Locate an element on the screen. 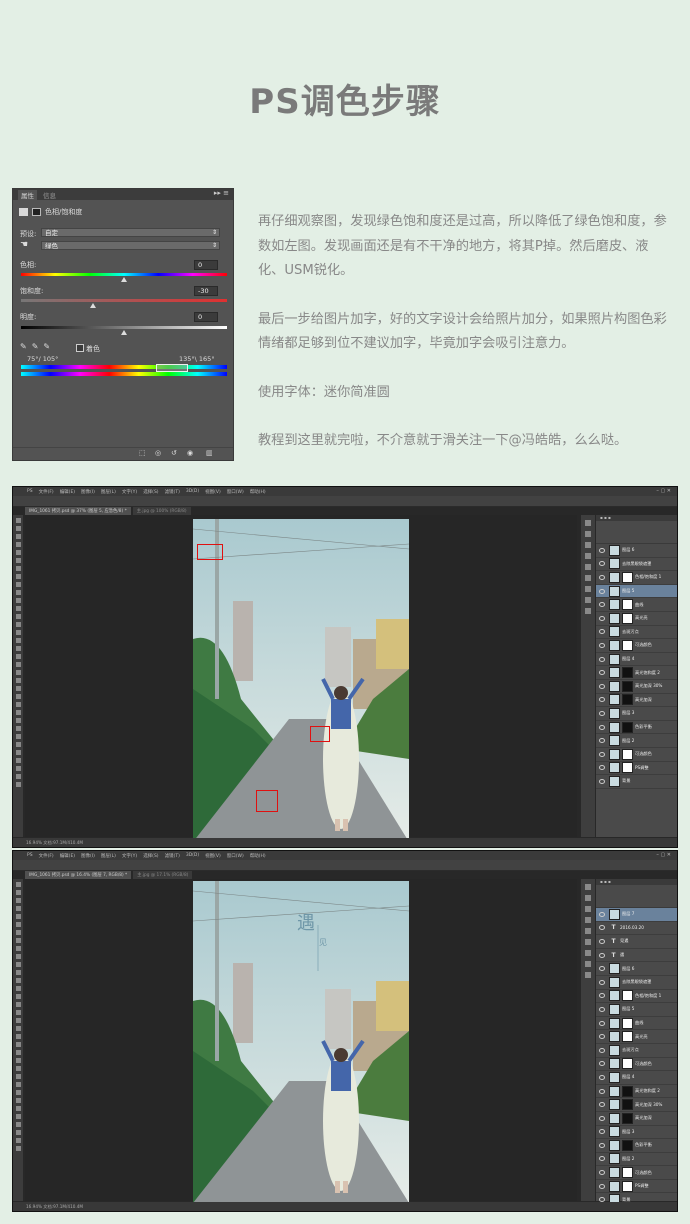 Image resolution: width=690 pixels, height=1224 pixels. view-previous-icon: ◎ is located at coordinates (159, 453).